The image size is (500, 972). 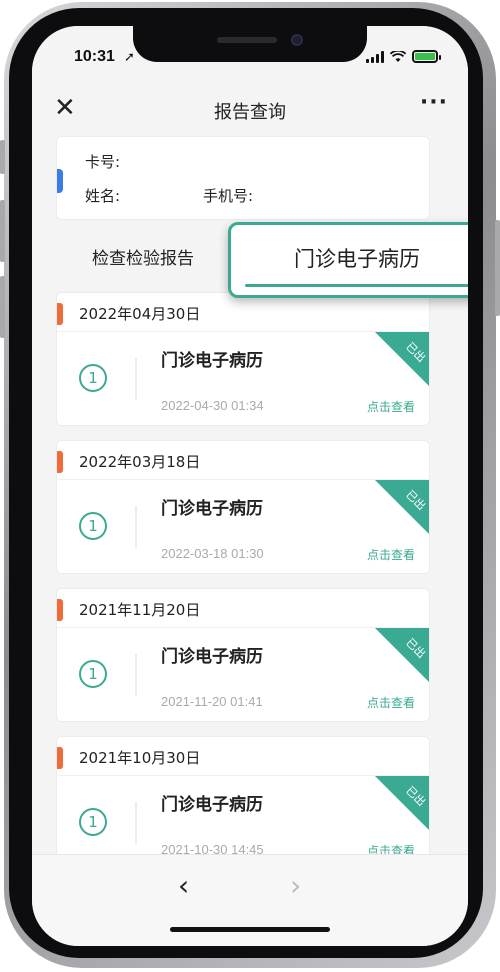 I want to click on tab-exam-reports: 检查检验报告, so click(x=143, y=256).